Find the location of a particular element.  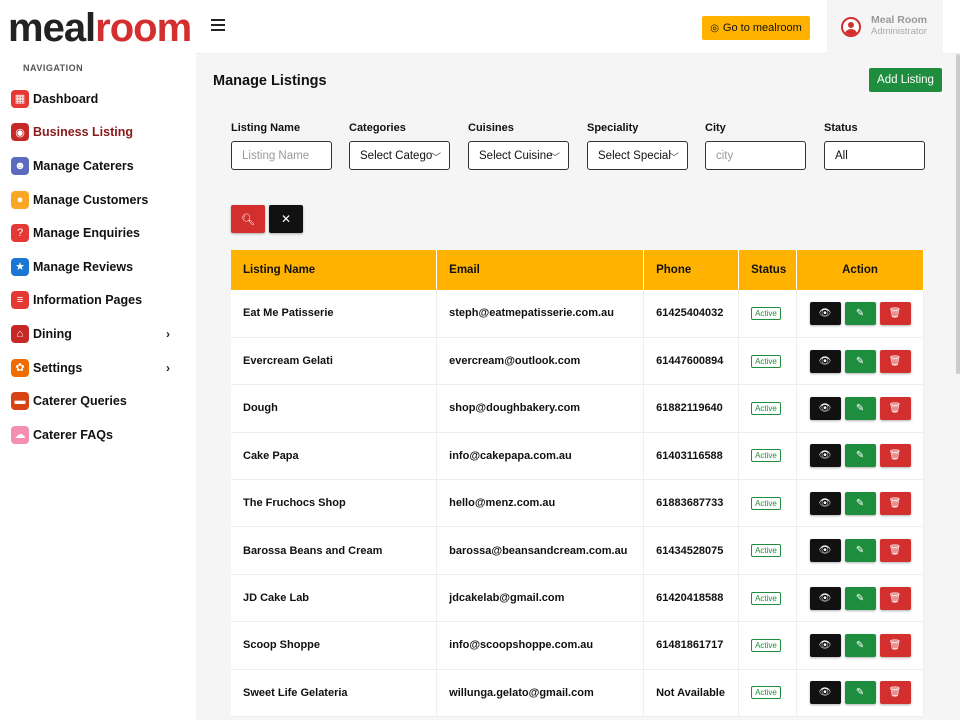

sidebar-item-settings: ✿ Settings › is located at coordinates (98, 368).